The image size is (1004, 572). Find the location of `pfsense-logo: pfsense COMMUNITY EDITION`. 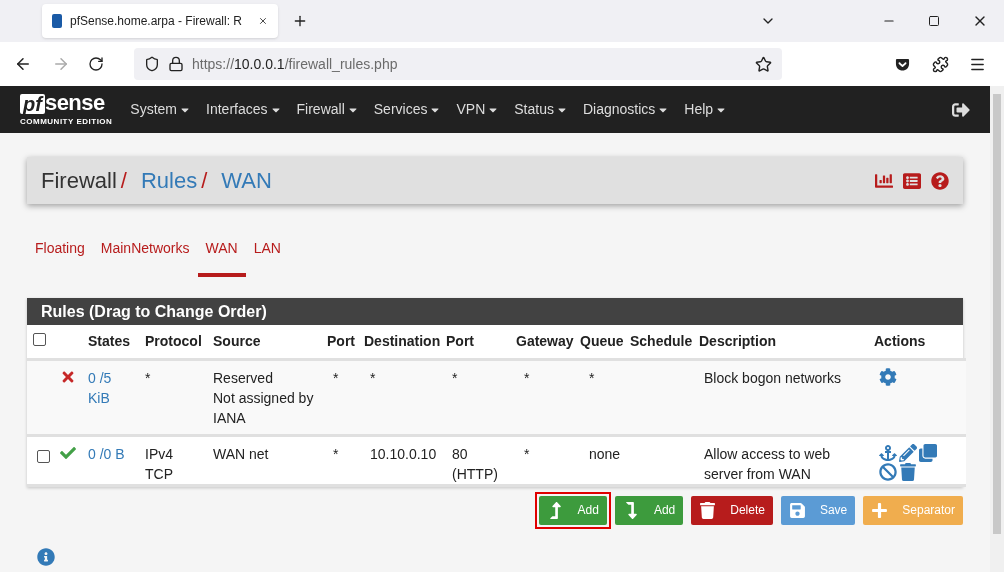

pfsense-logo: pfsense COMMUNITY EDITION is located at coordinates (66, 109).